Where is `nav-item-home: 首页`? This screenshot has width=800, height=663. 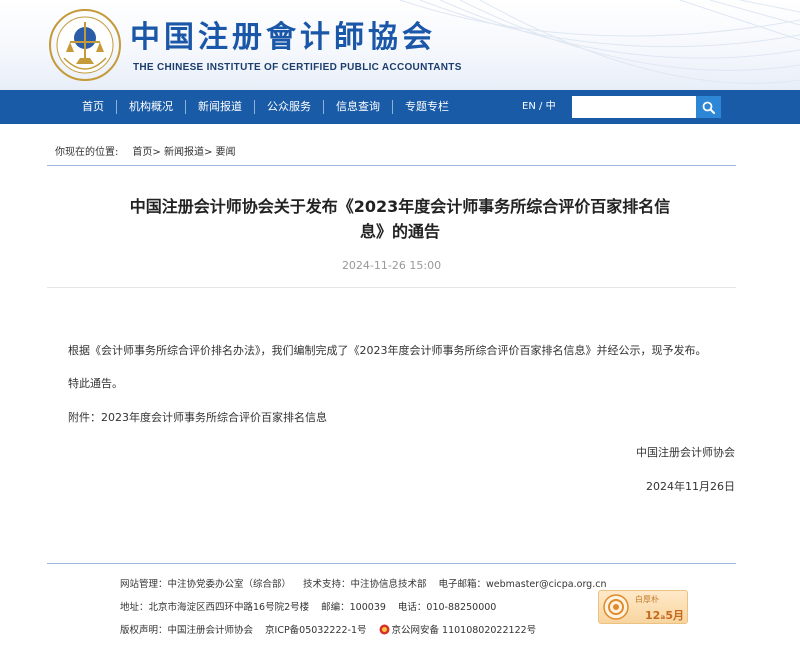 nav-item-home: 首页 is located at coordinates (93, 107).